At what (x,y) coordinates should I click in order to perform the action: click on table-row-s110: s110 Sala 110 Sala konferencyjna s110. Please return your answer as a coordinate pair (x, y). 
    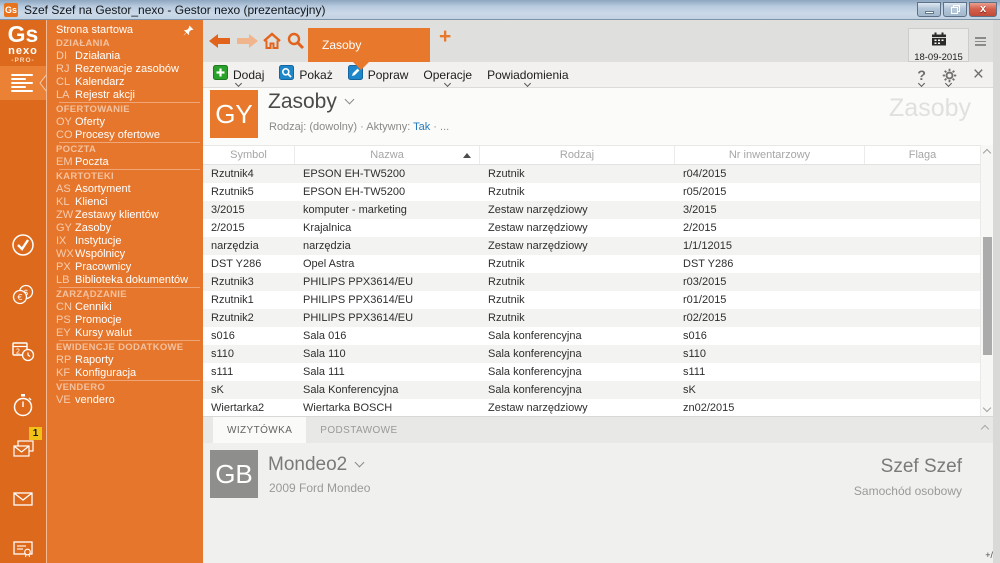
    Looking at the image, I should click on (591, 354).